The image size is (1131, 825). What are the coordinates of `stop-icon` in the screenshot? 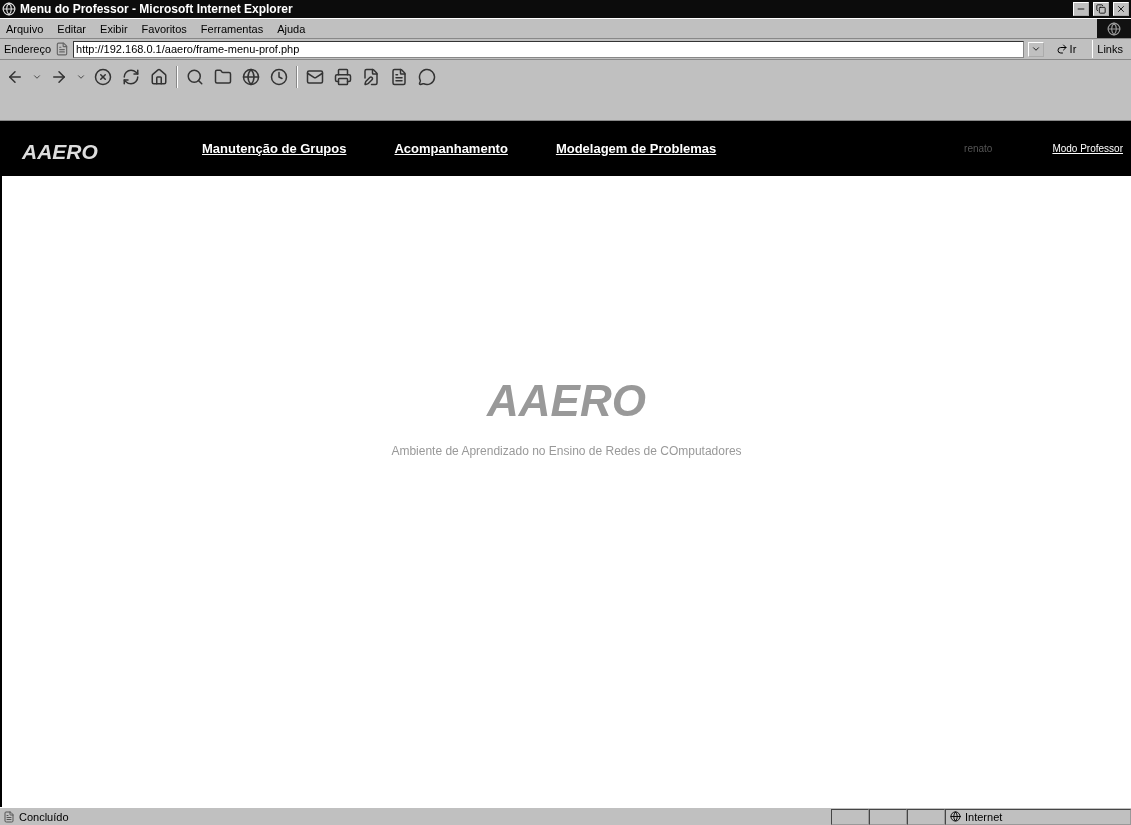 It's located at (103, 77).